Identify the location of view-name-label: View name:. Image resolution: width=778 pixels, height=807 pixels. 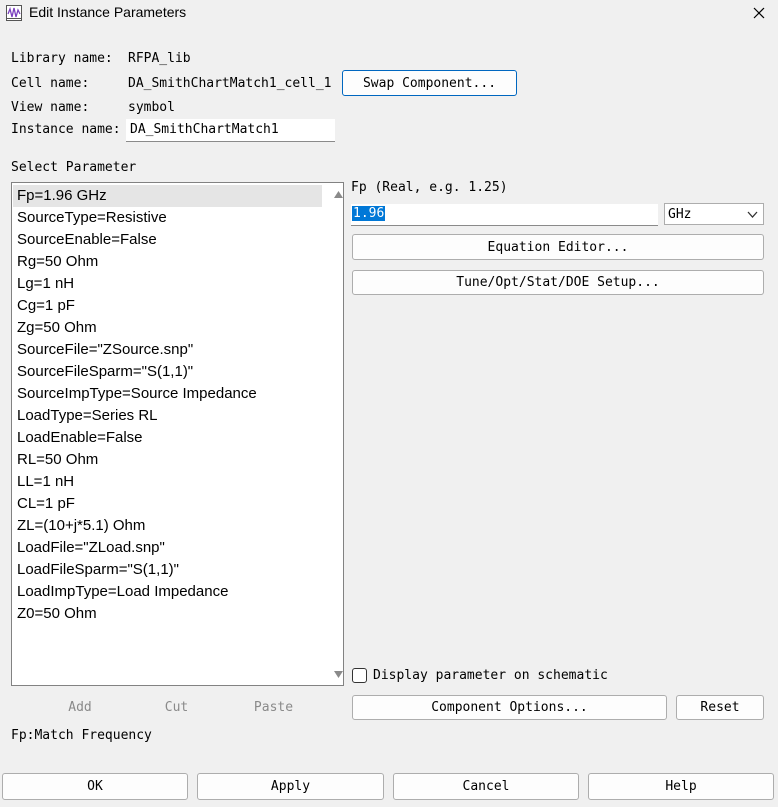
(50, 107).